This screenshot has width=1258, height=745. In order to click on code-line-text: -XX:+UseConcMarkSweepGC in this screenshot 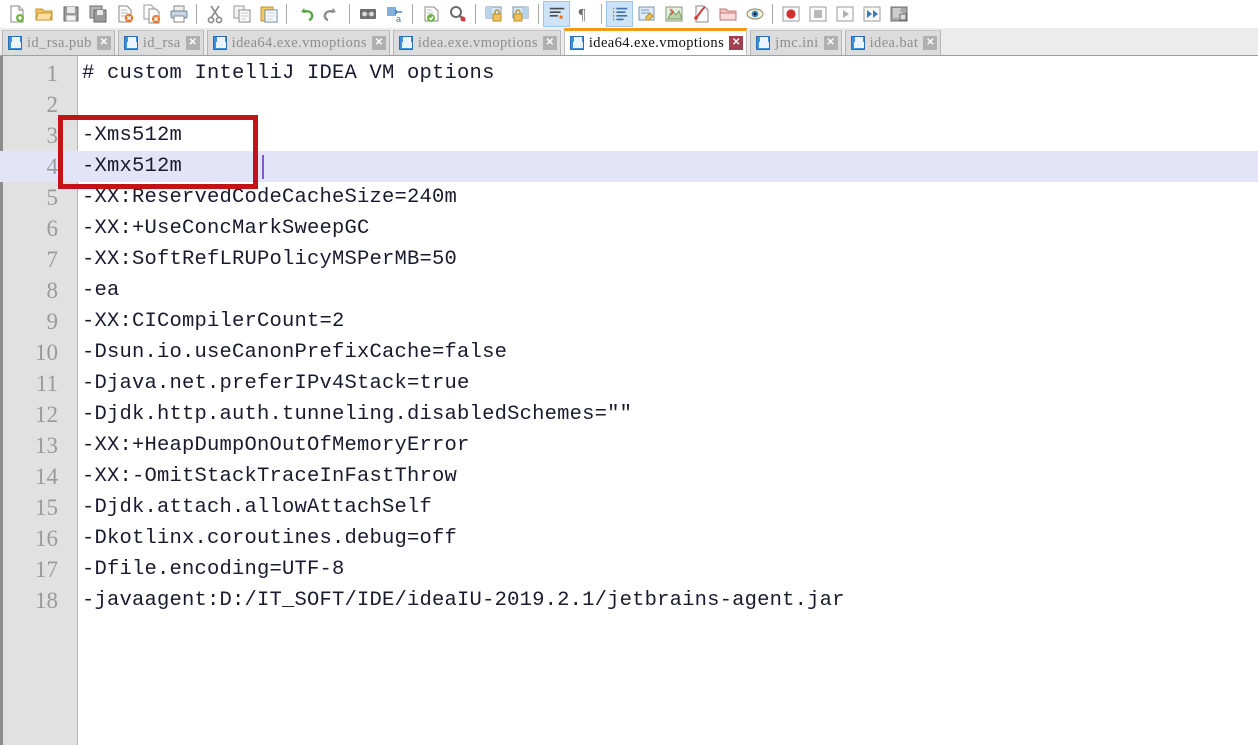, I will do `click(226, 228)`.